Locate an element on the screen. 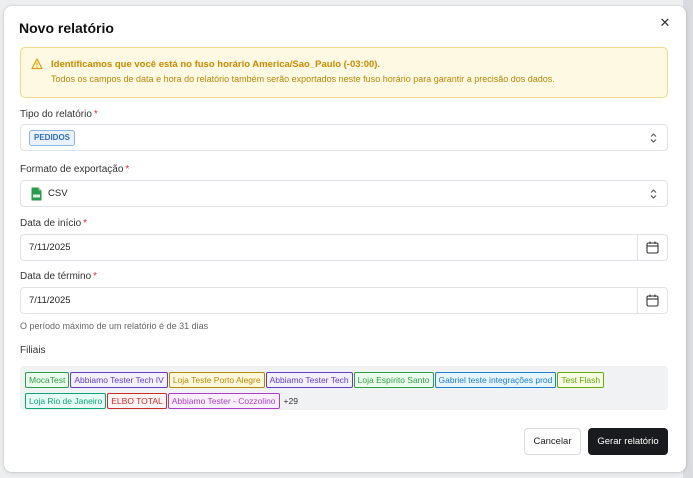 The image size is (693, 478). warning-triangle-icon is located at coordinates (37, 64).